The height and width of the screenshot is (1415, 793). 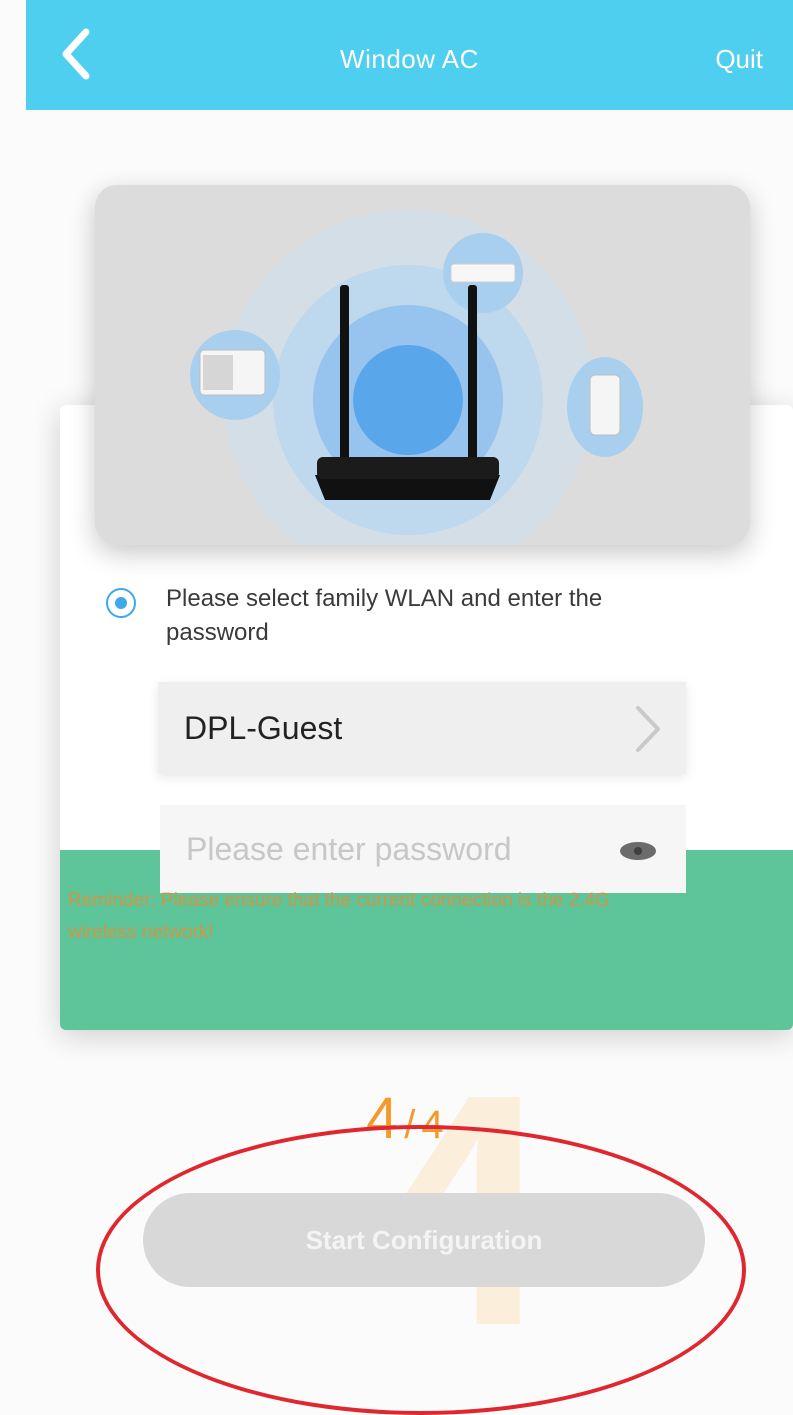 I want to click on password-input, so click(x=391, y=849).